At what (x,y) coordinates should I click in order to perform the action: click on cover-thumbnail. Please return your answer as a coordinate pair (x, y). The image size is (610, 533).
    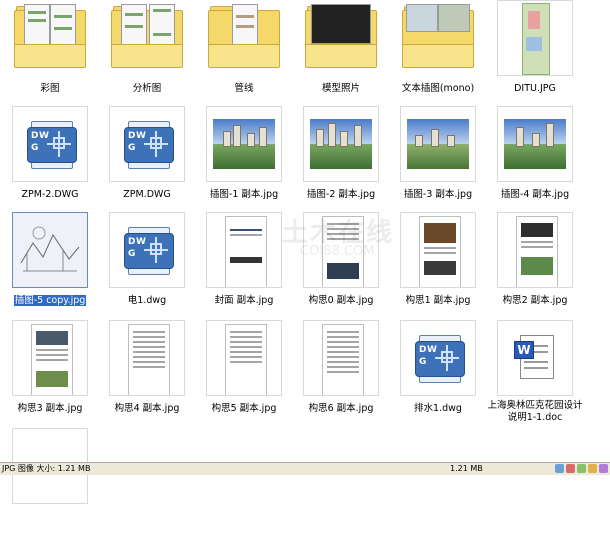
    Looking at the image, I should click on (244, 250).